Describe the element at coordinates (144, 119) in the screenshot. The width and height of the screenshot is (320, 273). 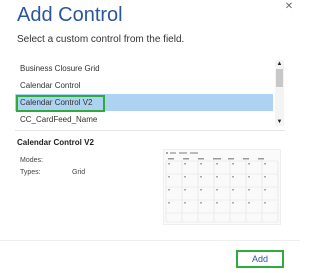
I see `list-item: CC_CardFeed_Name` at that location.